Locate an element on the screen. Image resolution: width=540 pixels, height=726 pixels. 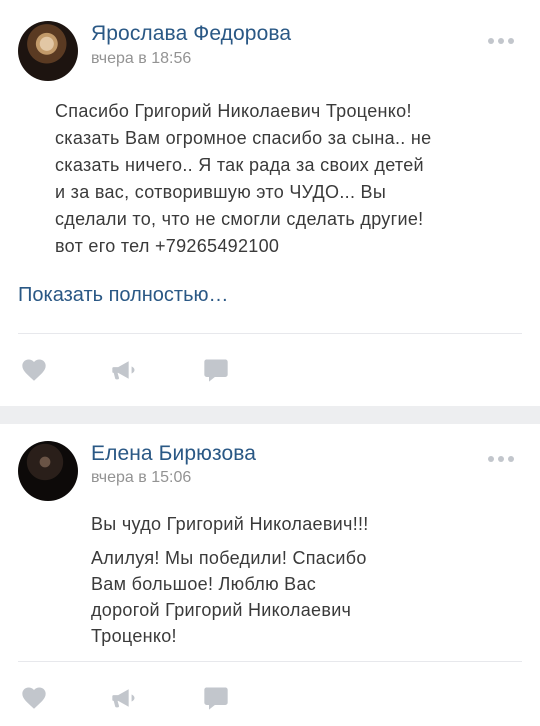
author-name: Ярослава Федорова is located at coordinates (191, 34).